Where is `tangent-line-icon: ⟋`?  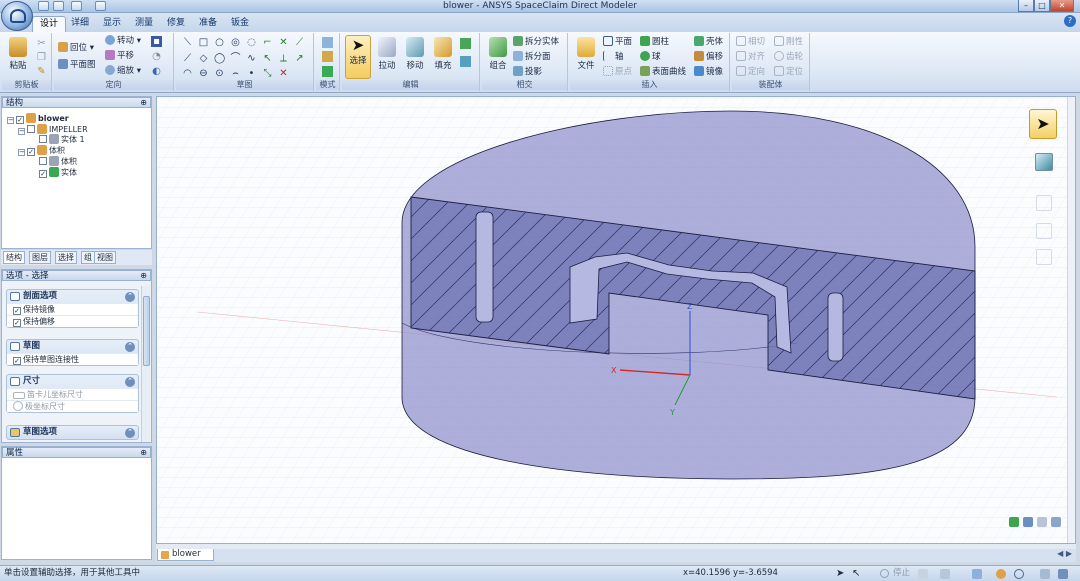 tangent-line-icon: ⟋ is located at coordinates (187, 58).